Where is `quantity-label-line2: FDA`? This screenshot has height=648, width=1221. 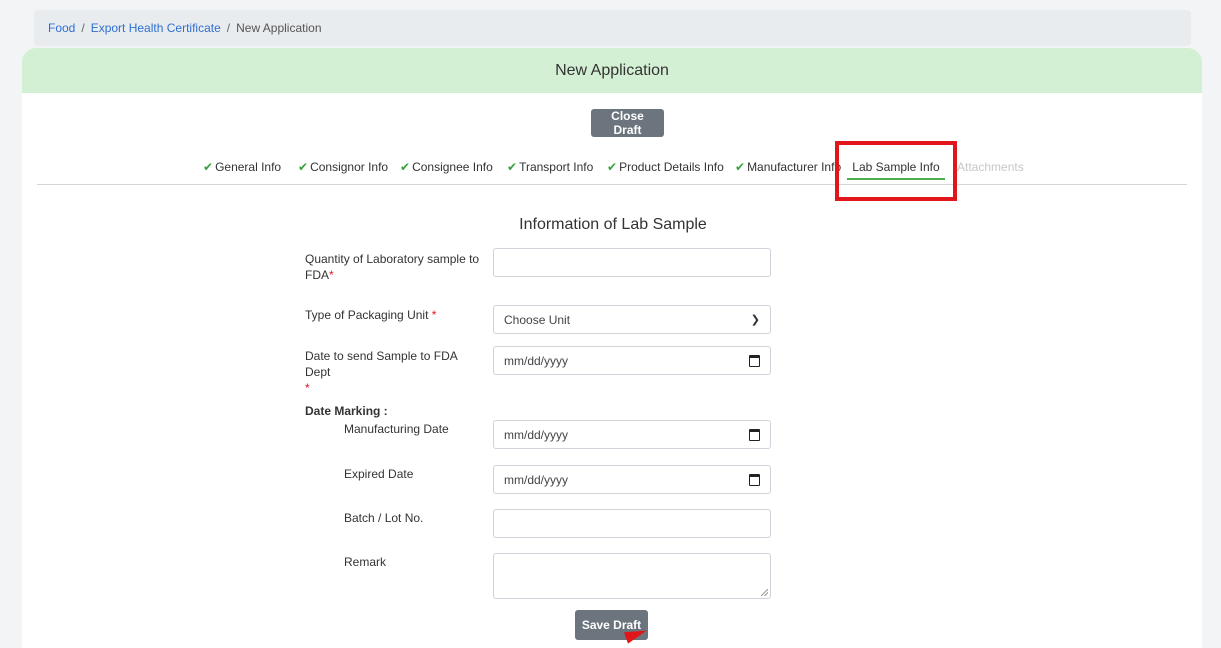
quantity-label-line2: FDA is located at coordinates (317, 275).